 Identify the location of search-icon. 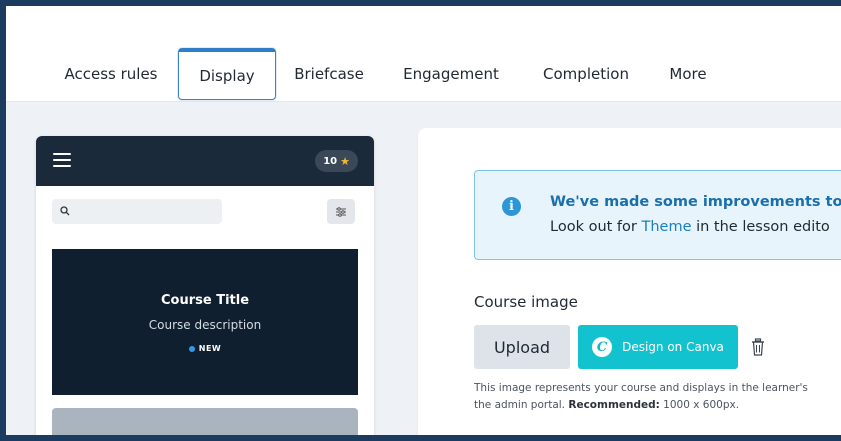
(65, 211).